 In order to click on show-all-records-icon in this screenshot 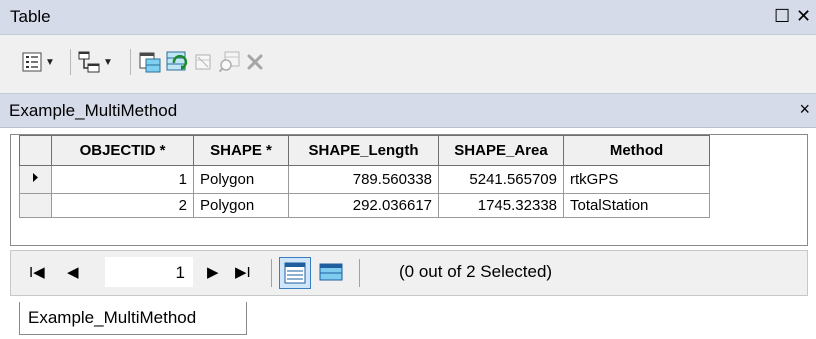, I will do `click(295, 273)`.